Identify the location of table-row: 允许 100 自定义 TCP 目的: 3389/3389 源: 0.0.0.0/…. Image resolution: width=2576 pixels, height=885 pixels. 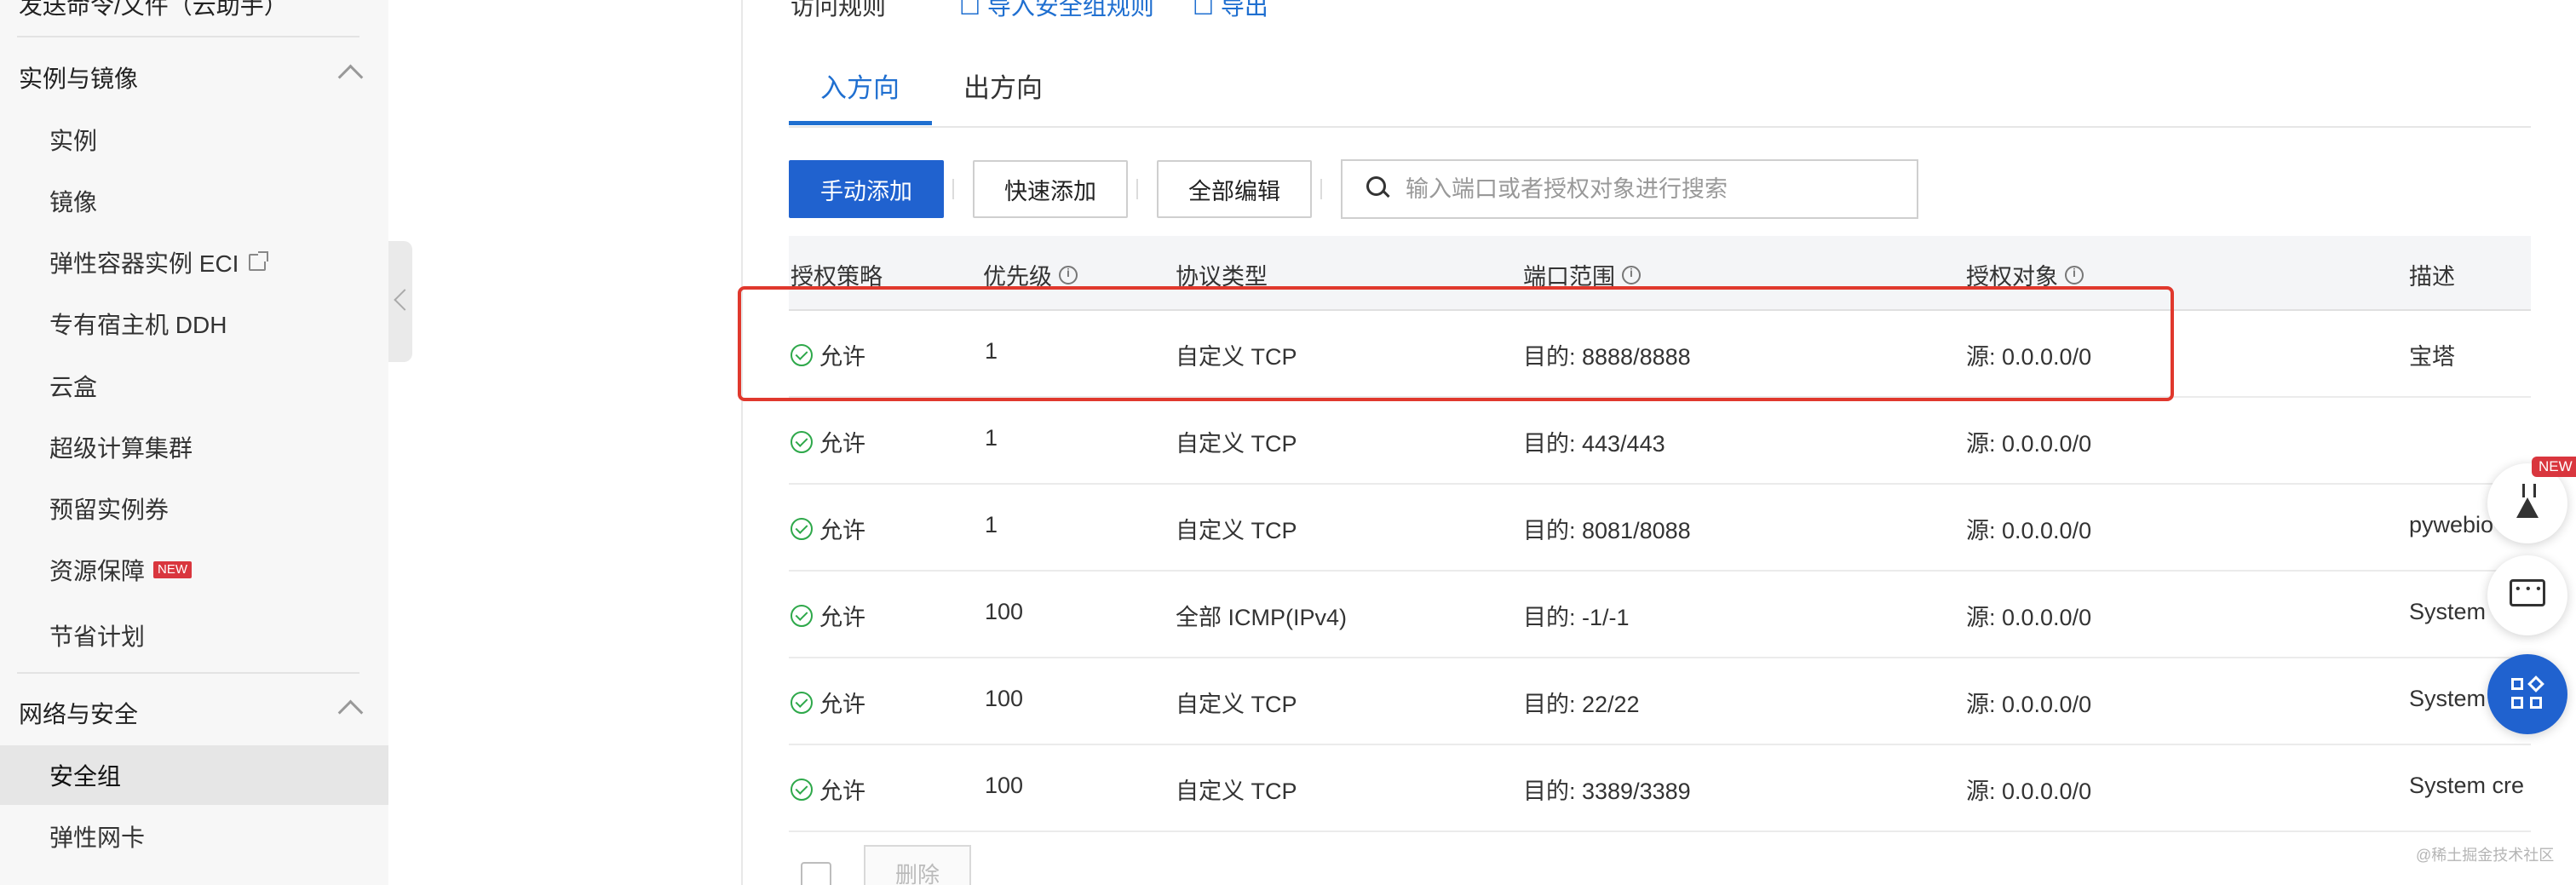
(1660, 788).